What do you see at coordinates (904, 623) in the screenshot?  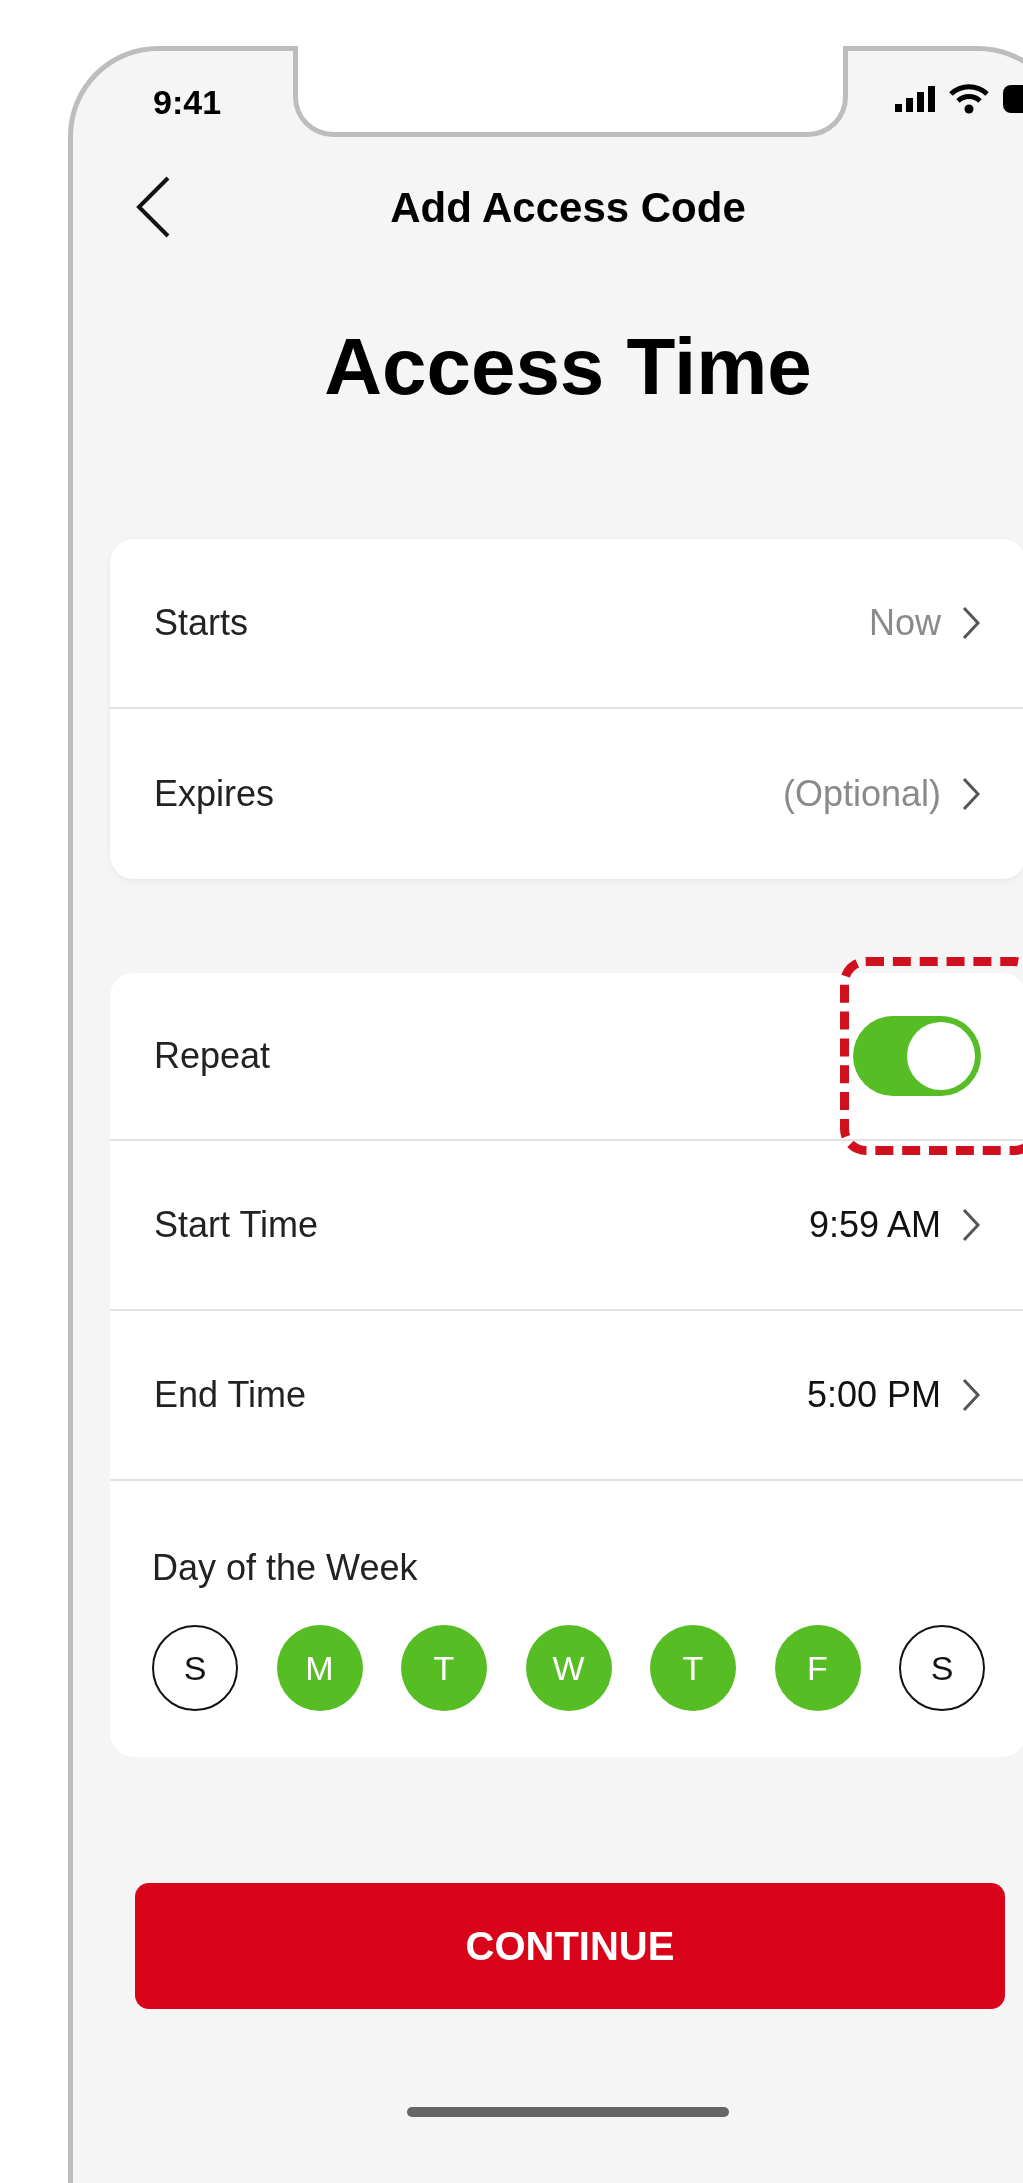 I see `row-value: Now` at bounding box center [904, 623].